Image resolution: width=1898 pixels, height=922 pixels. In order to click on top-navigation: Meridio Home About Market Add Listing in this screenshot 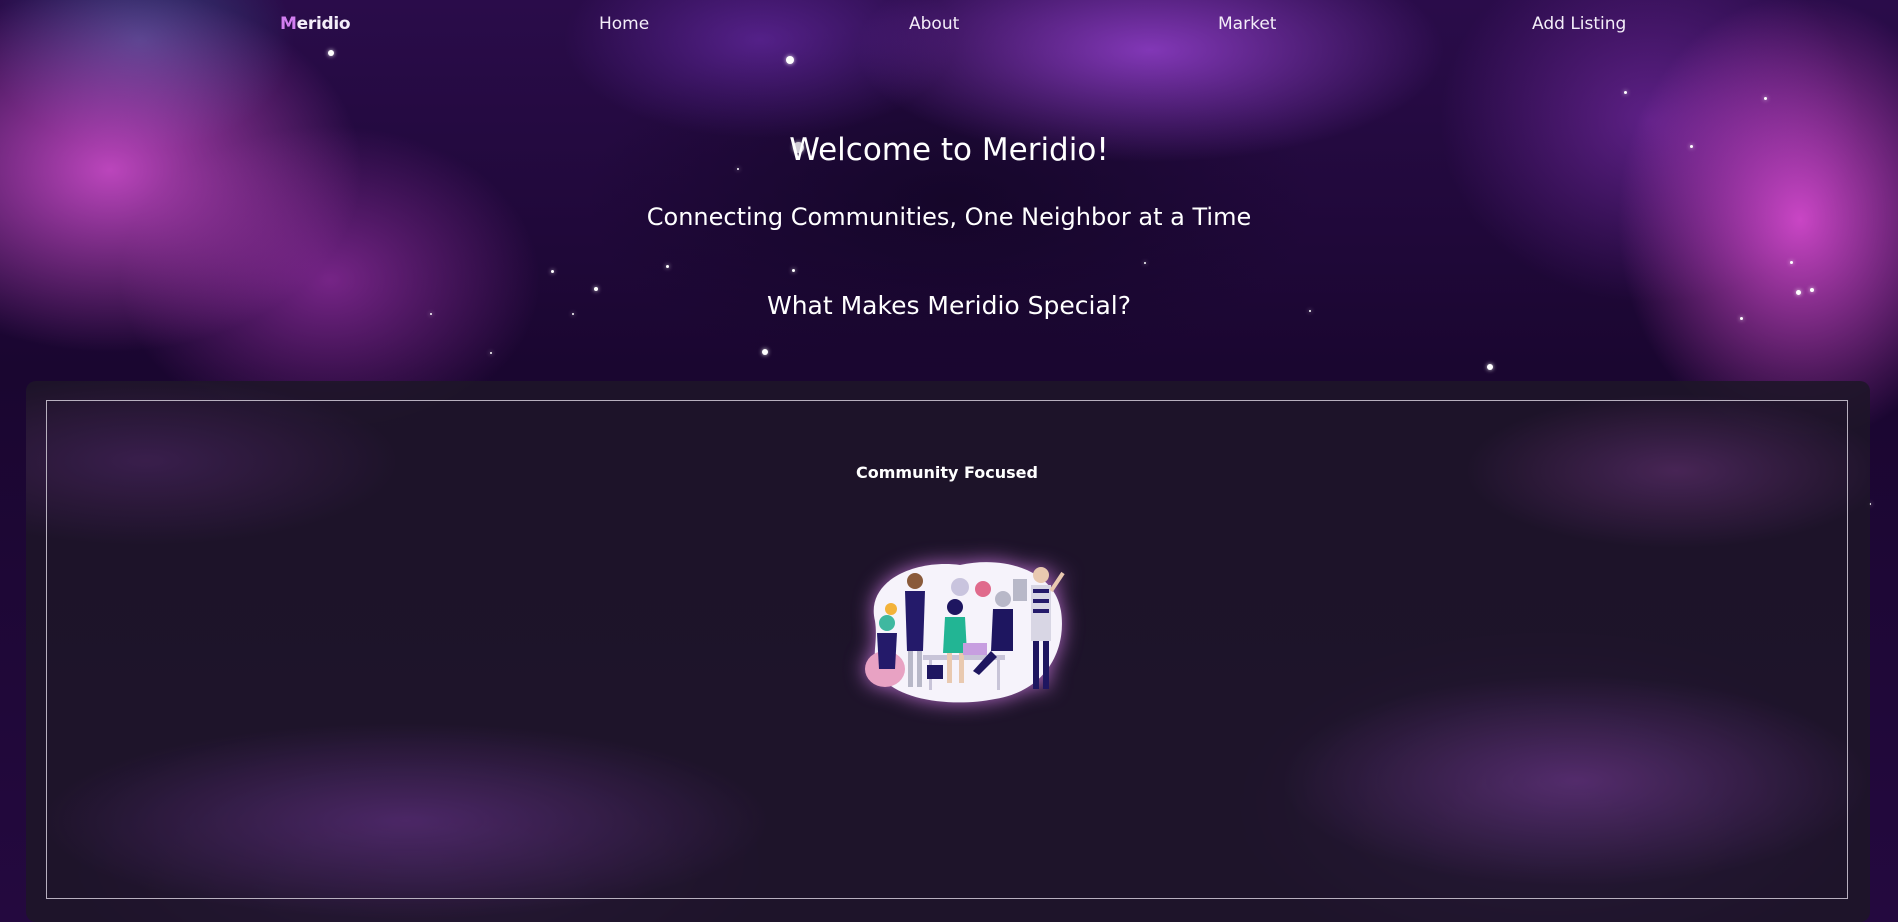, I will do `click(949, 25)`.